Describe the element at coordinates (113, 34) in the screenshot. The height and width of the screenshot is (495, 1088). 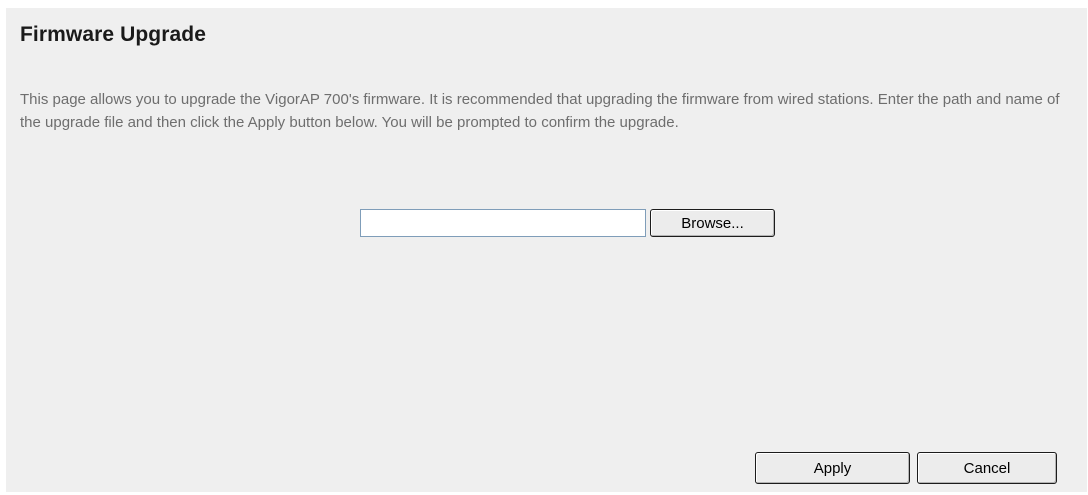
I see `page-title: Firmware Upgrade` at that location.